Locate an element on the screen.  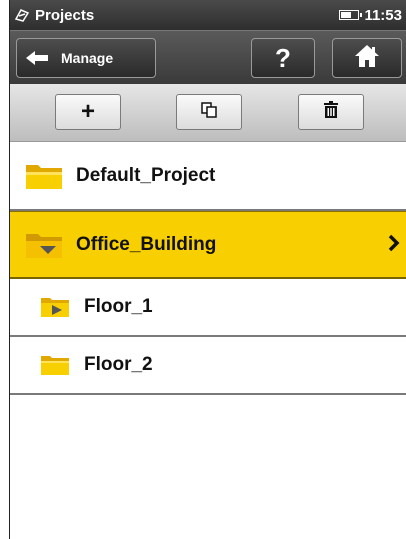
delete-button is located at coordinates (331, 112).